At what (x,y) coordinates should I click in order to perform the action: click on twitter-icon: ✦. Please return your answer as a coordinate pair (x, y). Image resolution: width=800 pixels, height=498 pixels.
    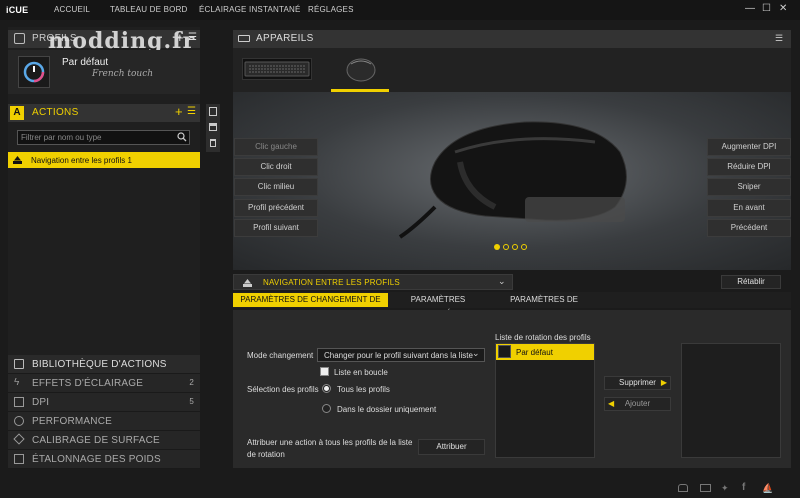
    Looking at the image, I should click on (725, 488).